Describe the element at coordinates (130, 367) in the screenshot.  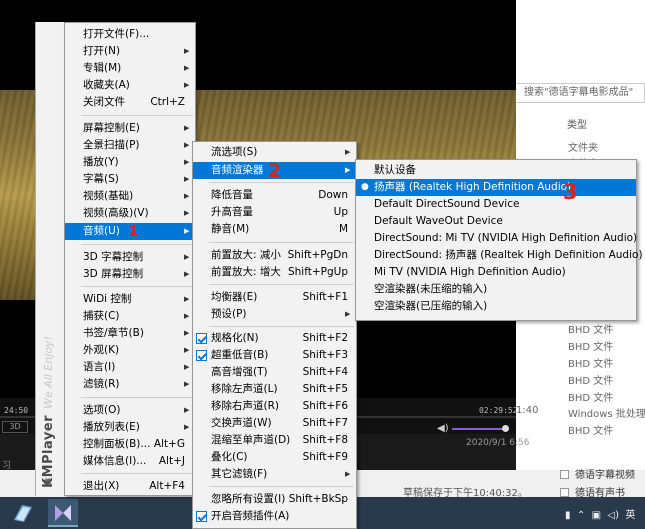
I see `menu-item-language: 语言(I) ▶` at that location.